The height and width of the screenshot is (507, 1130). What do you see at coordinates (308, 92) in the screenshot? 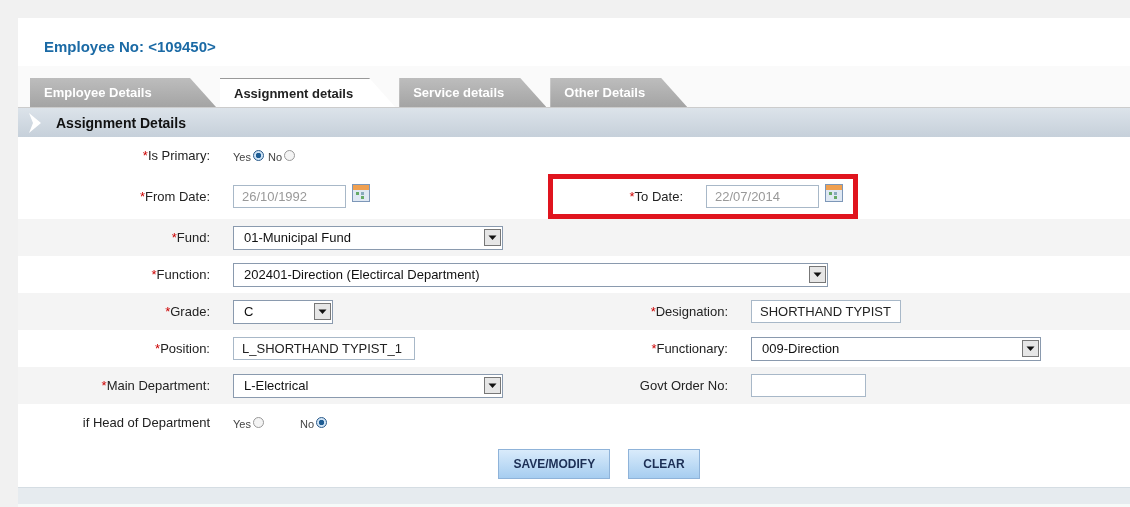
I see `tab: Assignment details` at bounding box center [308, 92].